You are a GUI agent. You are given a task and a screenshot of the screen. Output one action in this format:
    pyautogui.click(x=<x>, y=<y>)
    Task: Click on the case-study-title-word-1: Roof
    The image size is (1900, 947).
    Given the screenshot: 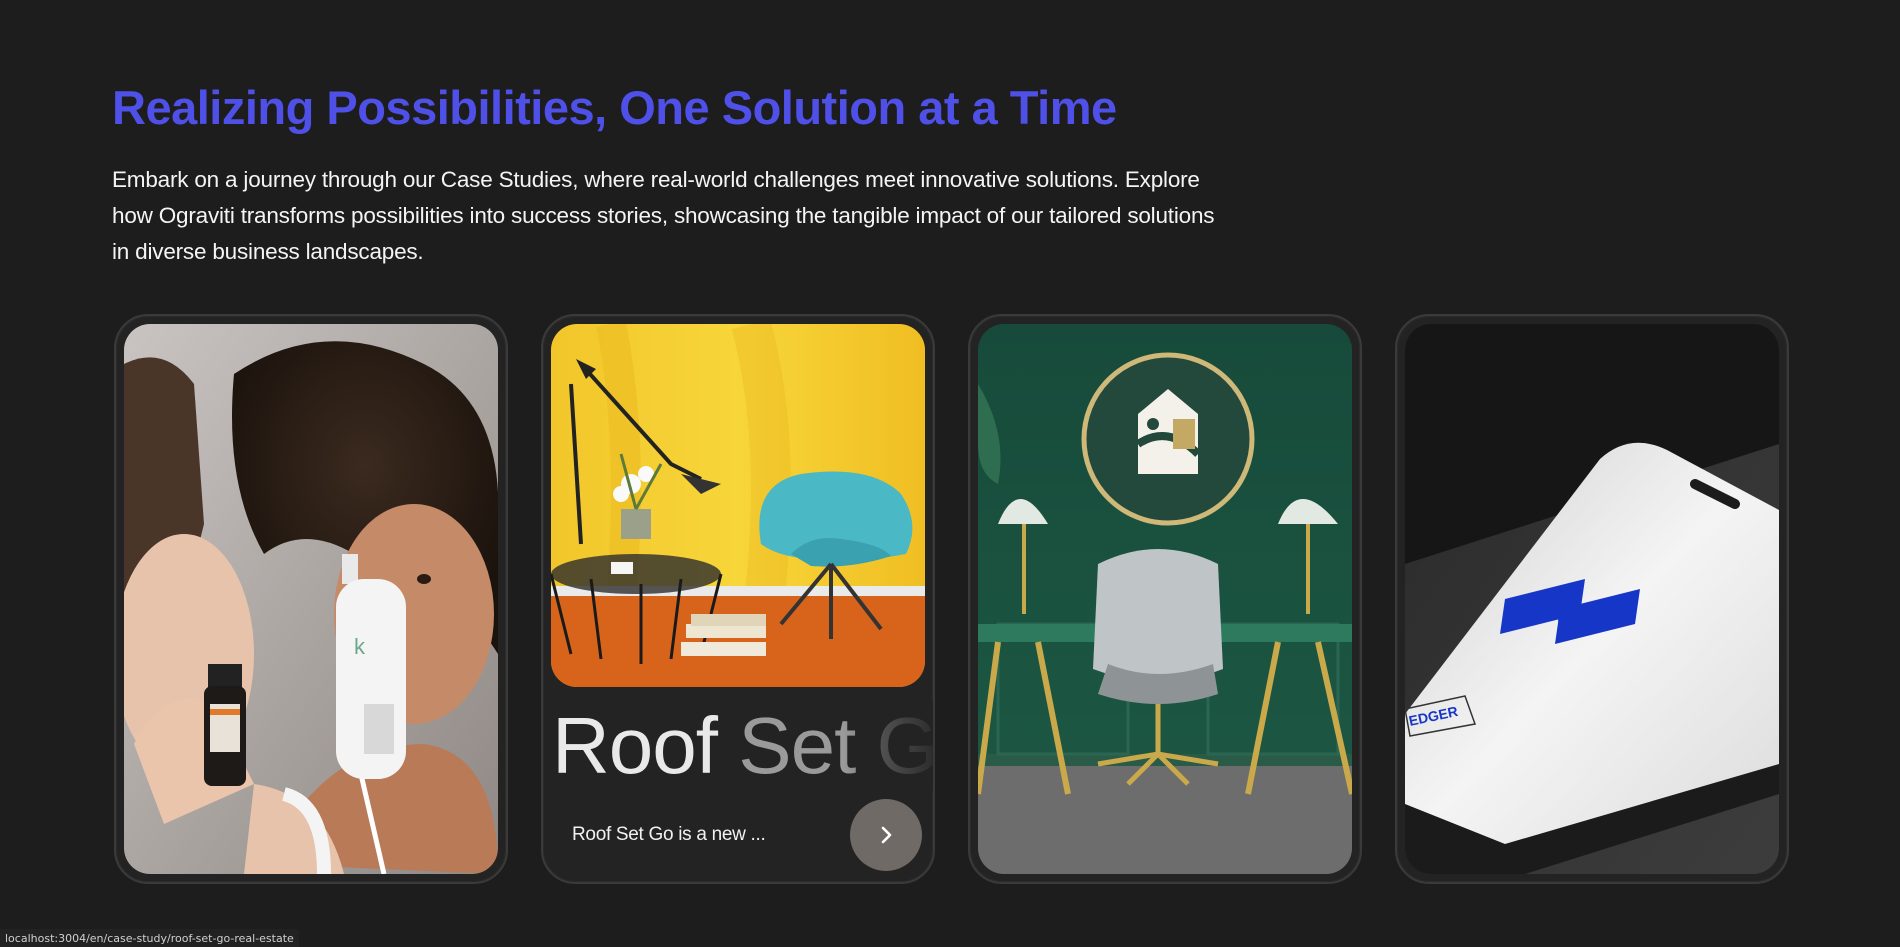 What is the action you would take?
    pyautogui.click(x=635, y=745)
    